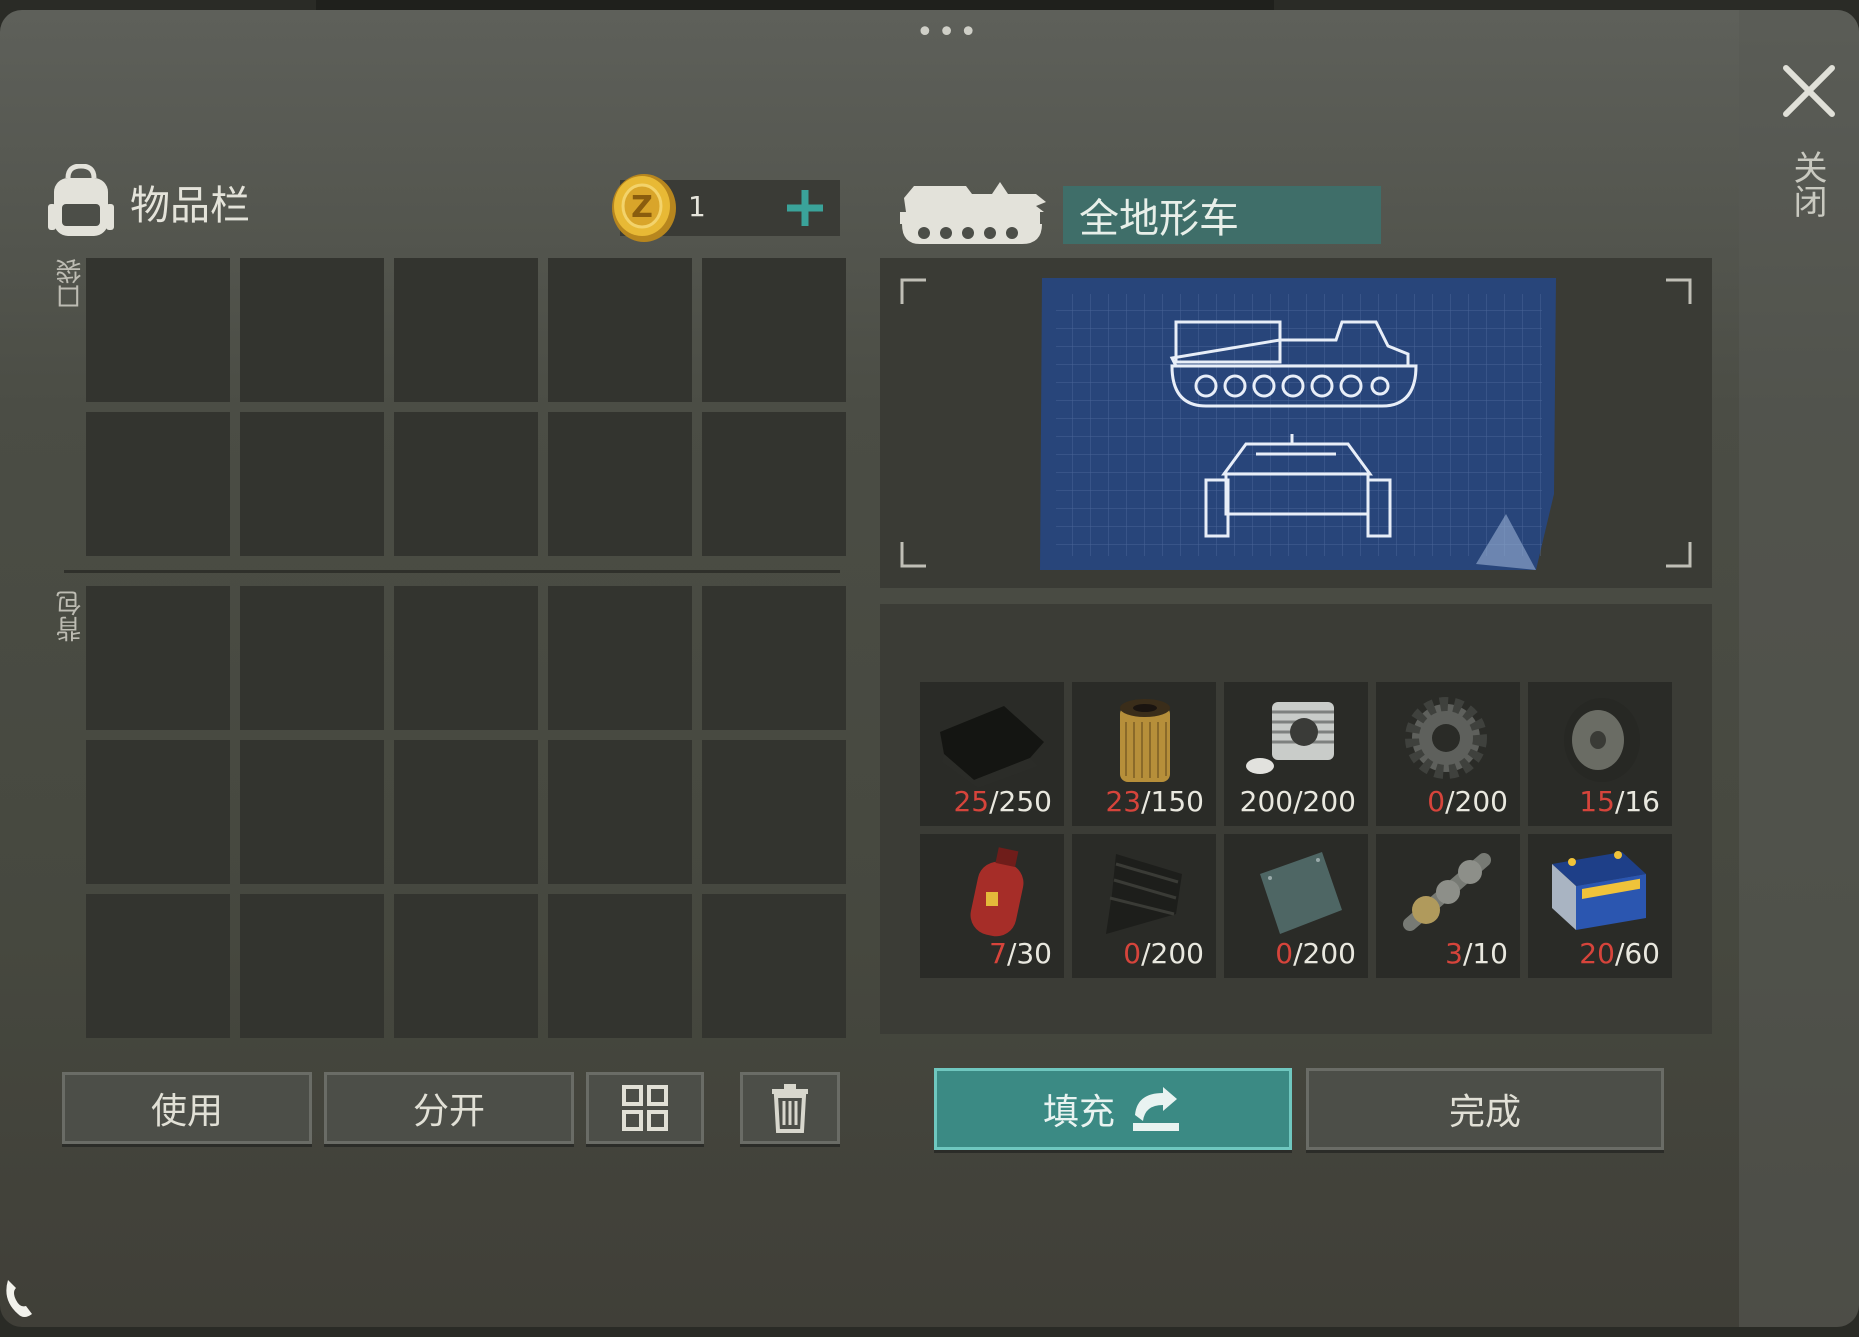 This screenshot has height=1337, width=1859. Describe the element at coordinates (1298, 424) in the screenshot. I see `vehicle-blueprint` at that location.